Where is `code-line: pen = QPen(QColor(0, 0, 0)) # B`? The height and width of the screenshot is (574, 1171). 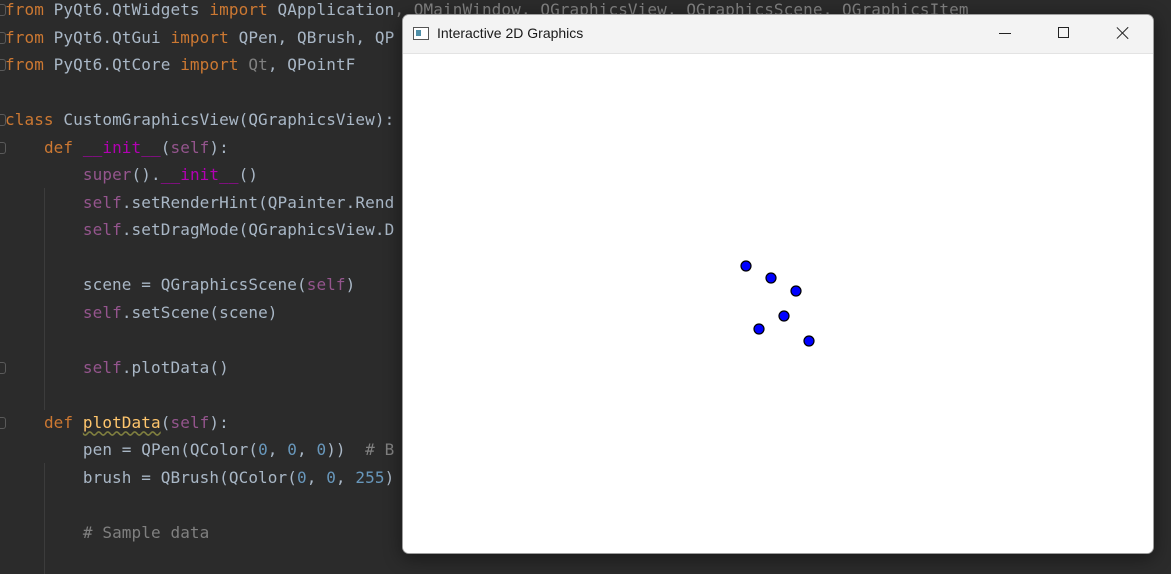 code-line: pen = QPen(QColor(0, 0, 0)) # B is located at coordinates (199, 450).